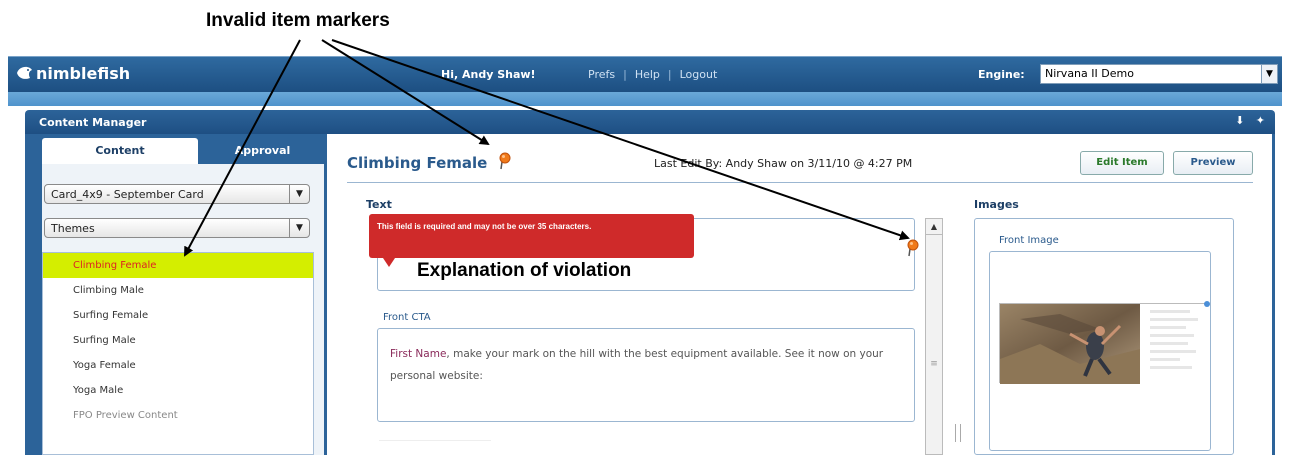 The height and width of the screenshot is (455, 1289). What do you see at coordinates (1159, 74) in the screenshot?
I see `engine-select: Nirvana II Demo ▼` at bounding box center [1159, 74].